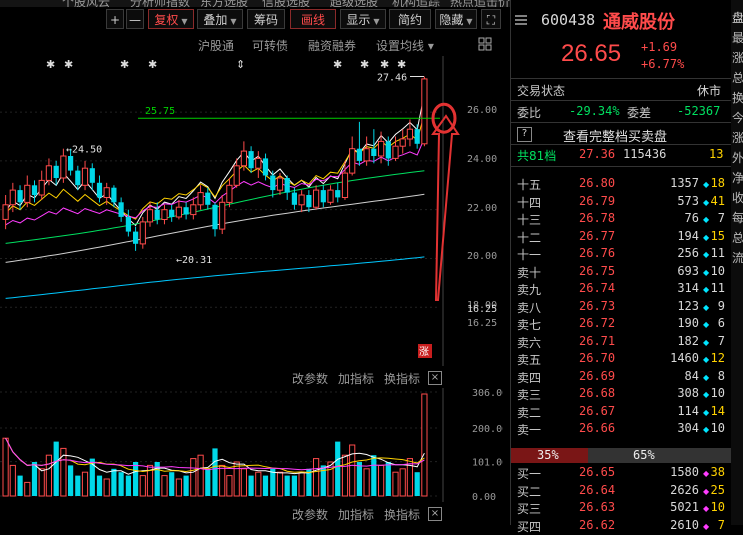 Image resolution: width=743 pixels, height=535 pixels. I want to click on full-book-button: 查看完整档买卖盘, so click(615, 135).